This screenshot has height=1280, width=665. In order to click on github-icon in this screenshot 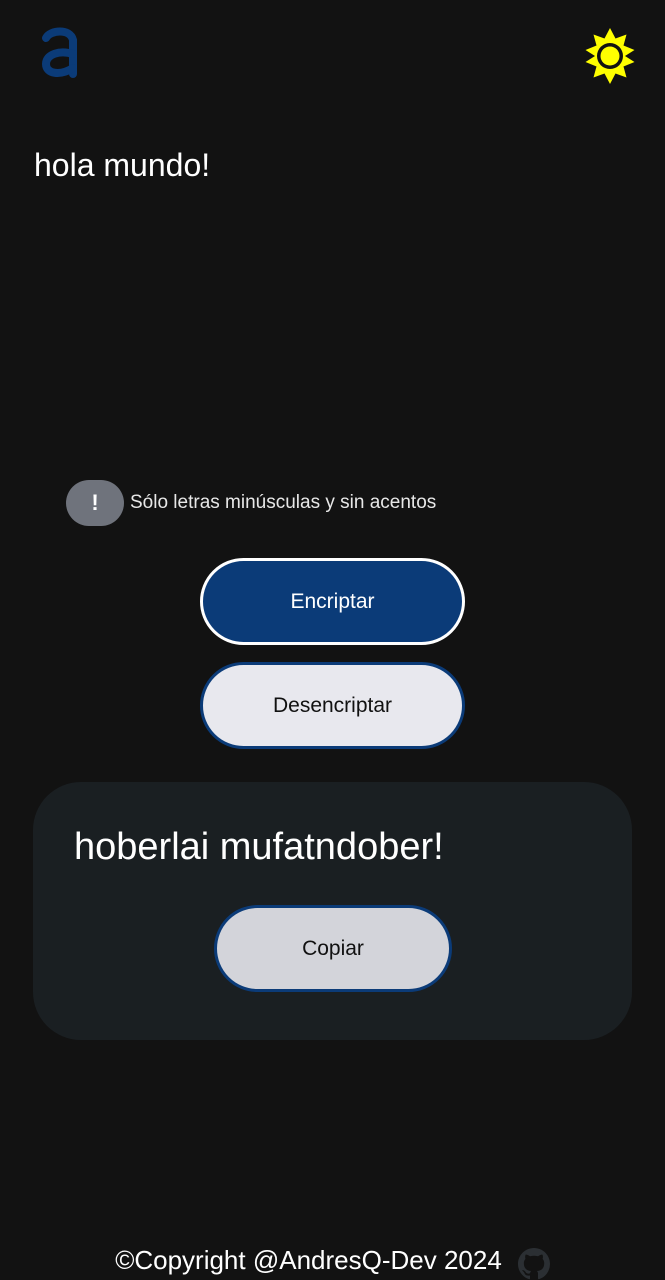, I will do `click(533, 1264)`.